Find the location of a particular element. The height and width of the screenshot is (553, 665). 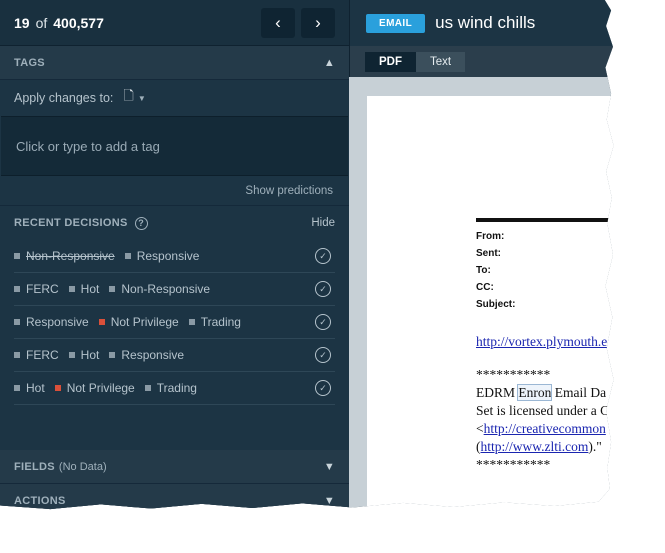

decision-row: Responsive Not Privilege Trading ✓ is located at coordinates (174, 322).